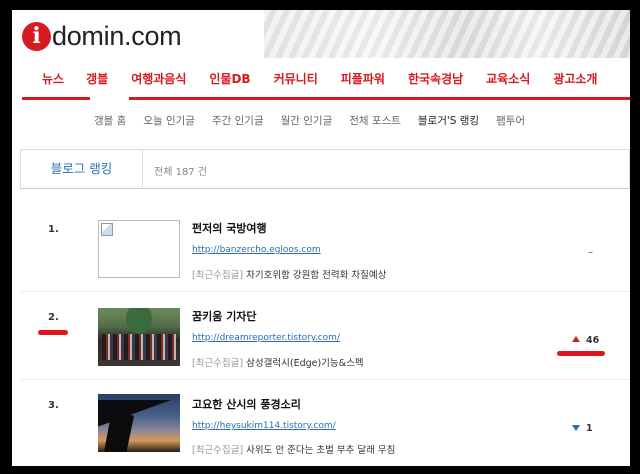  Describe the element at coordinates (238, 120) in the screenshot. I see `subnav-item-weekly: 주간 인기글` at that location.